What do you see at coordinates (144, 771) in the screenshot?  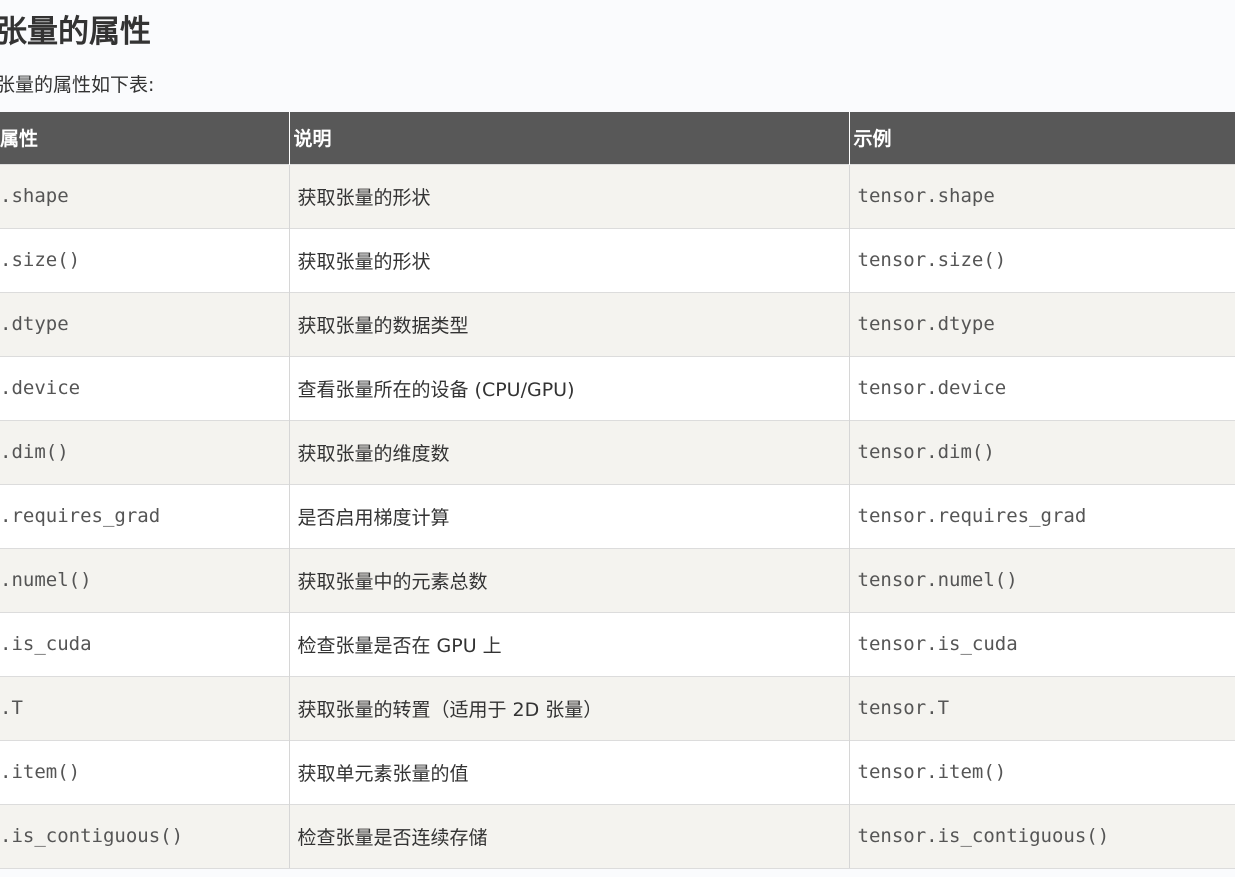 I see `attribute-cell: .item()` at bounding box center [144, 771].